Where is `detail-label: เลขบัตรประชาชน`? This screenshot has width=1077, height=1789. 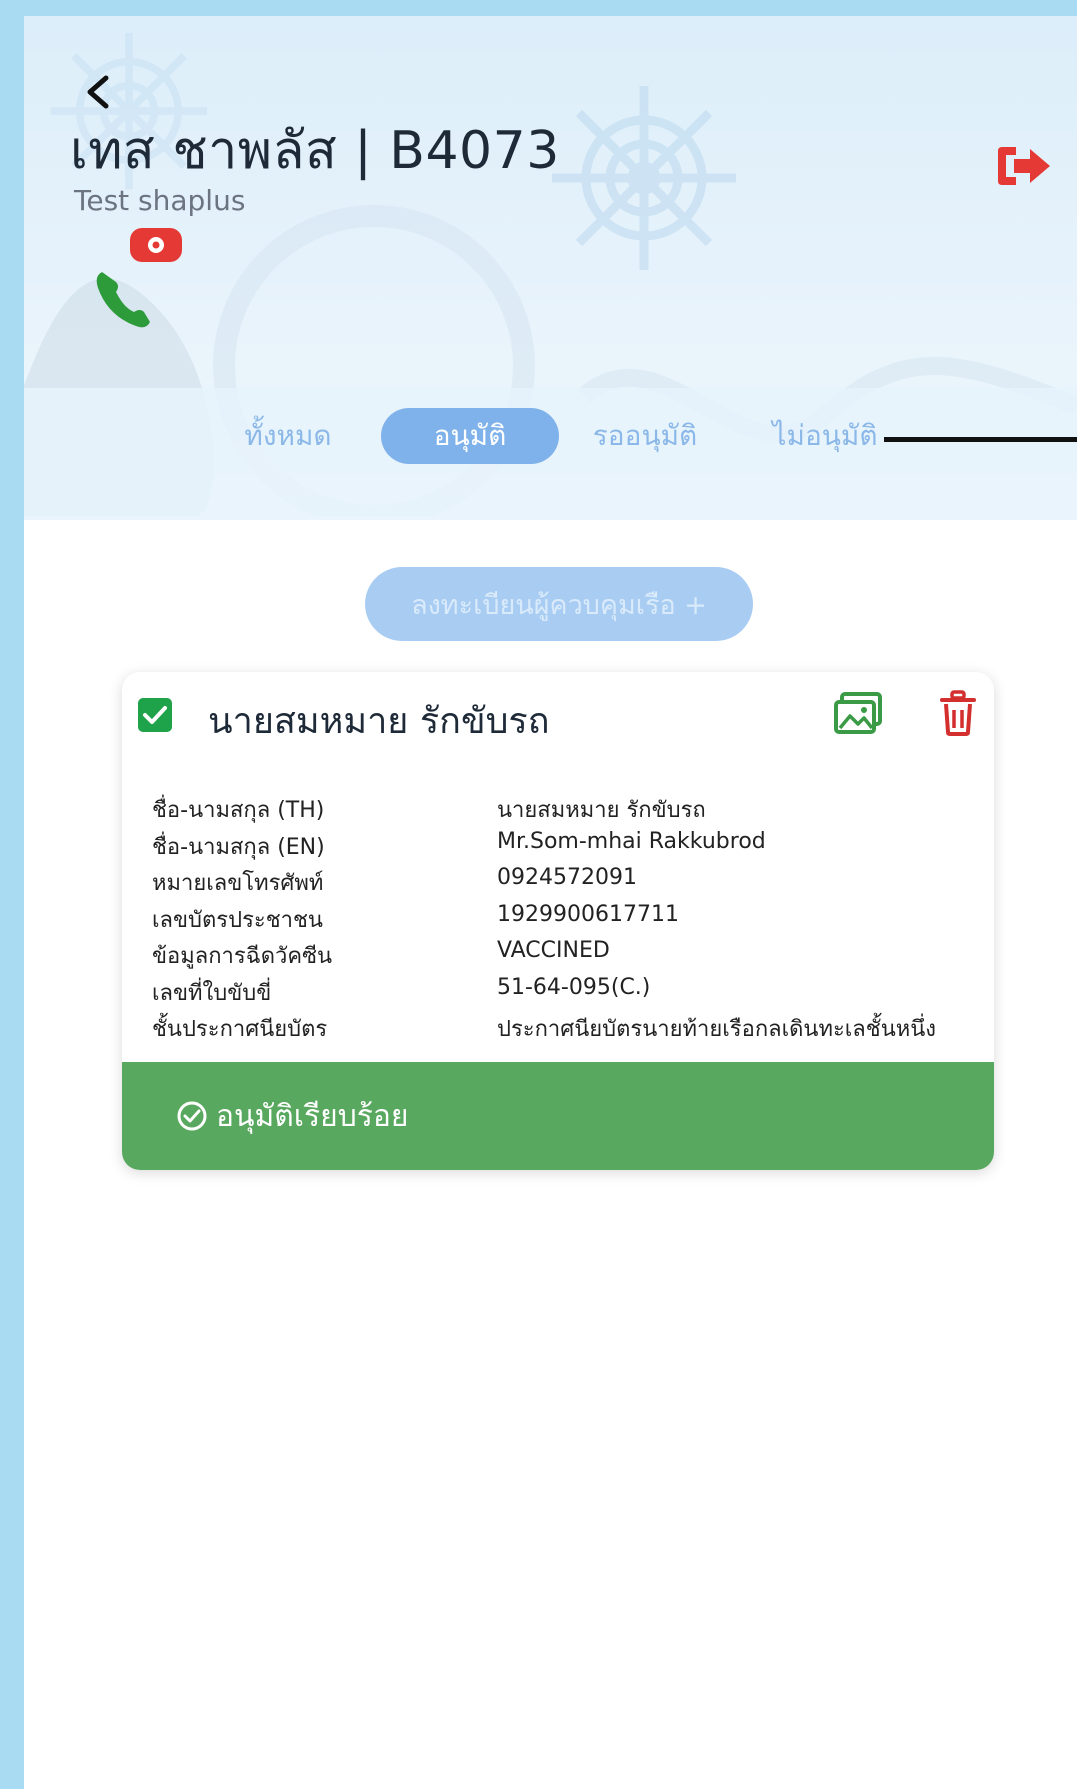 detail-label: เลขบัตรประชาชน is located at coordinates (237, 920).